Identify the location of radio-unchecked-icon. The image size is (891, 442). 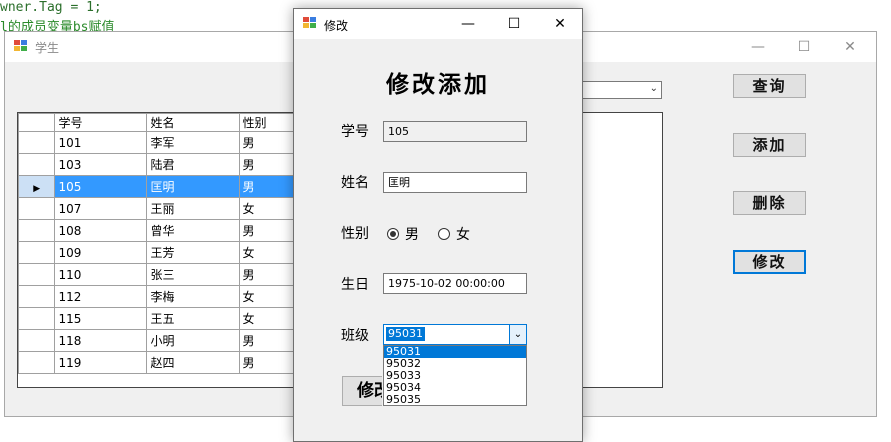
(444, 234).